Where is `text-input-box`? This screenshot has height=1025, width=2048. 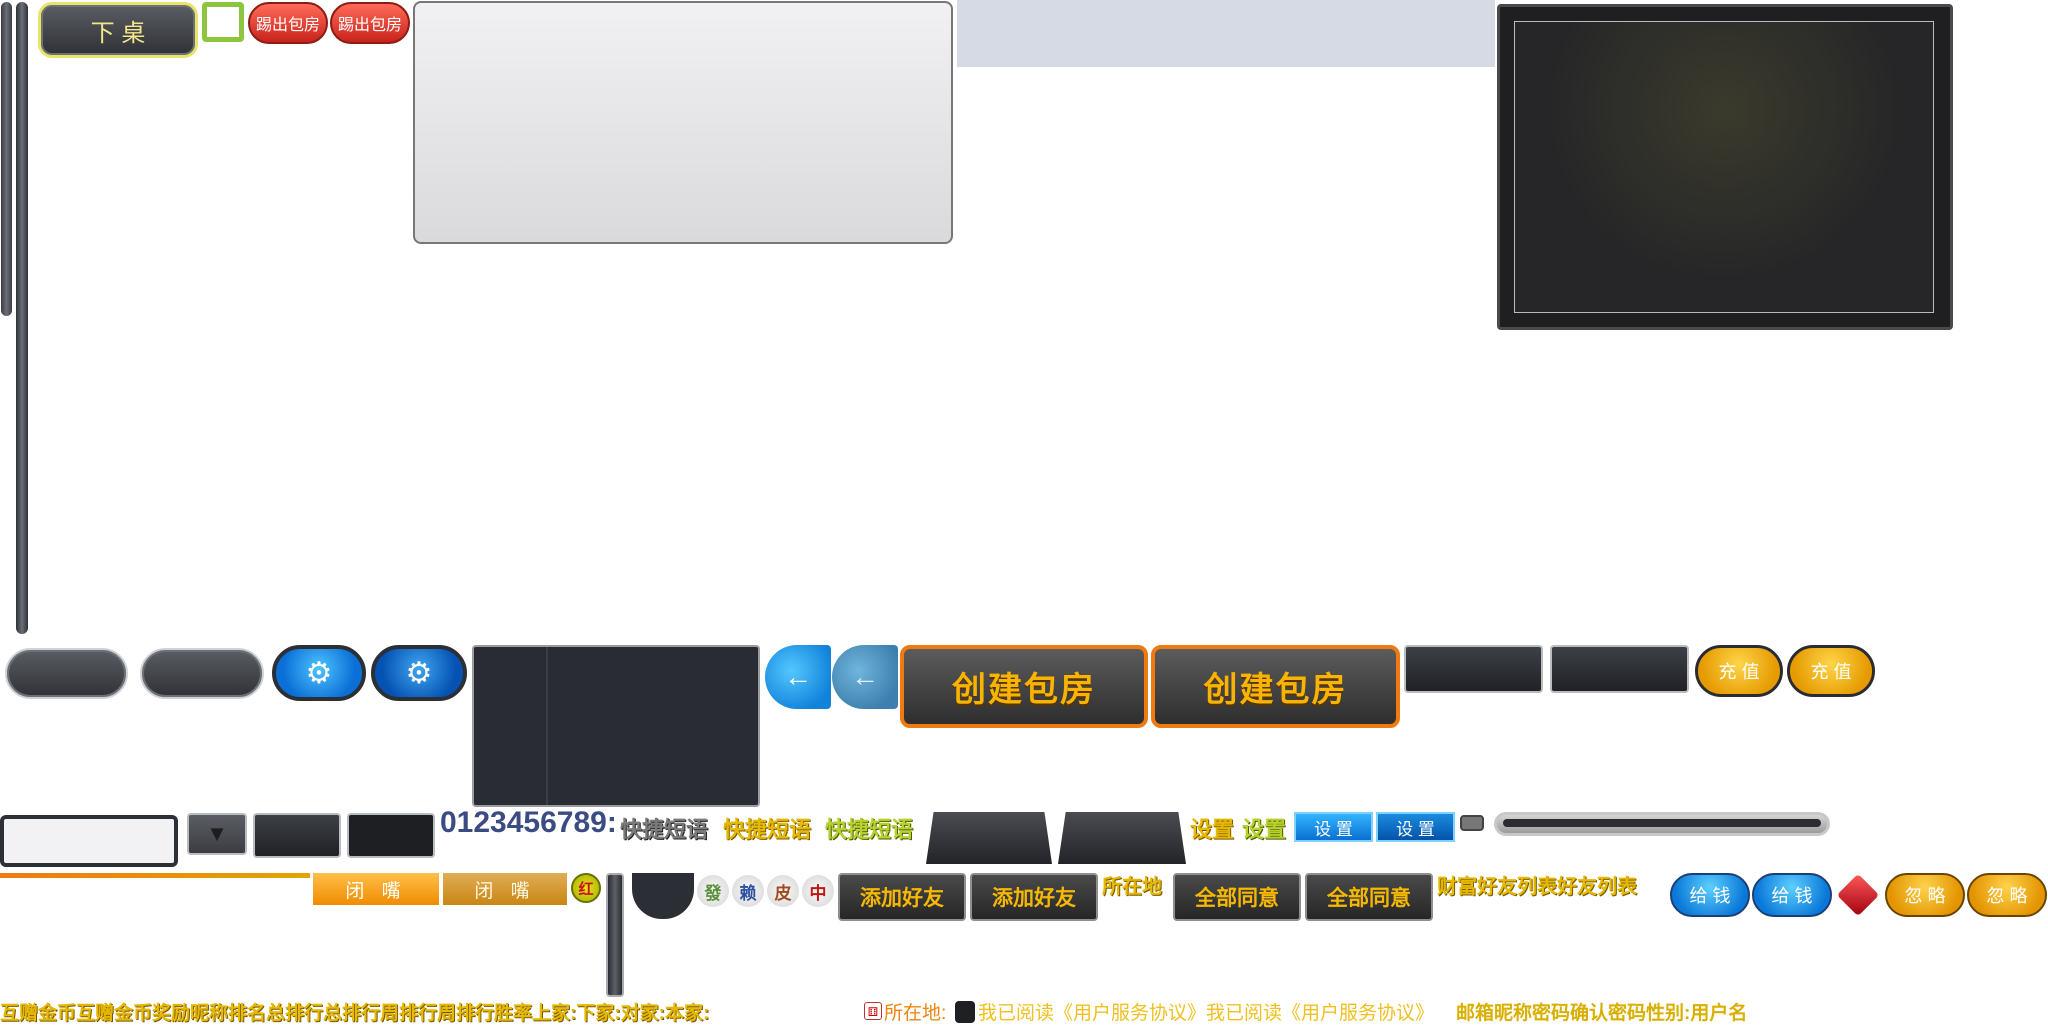
text-input-box is located at coordinates (89, 841).